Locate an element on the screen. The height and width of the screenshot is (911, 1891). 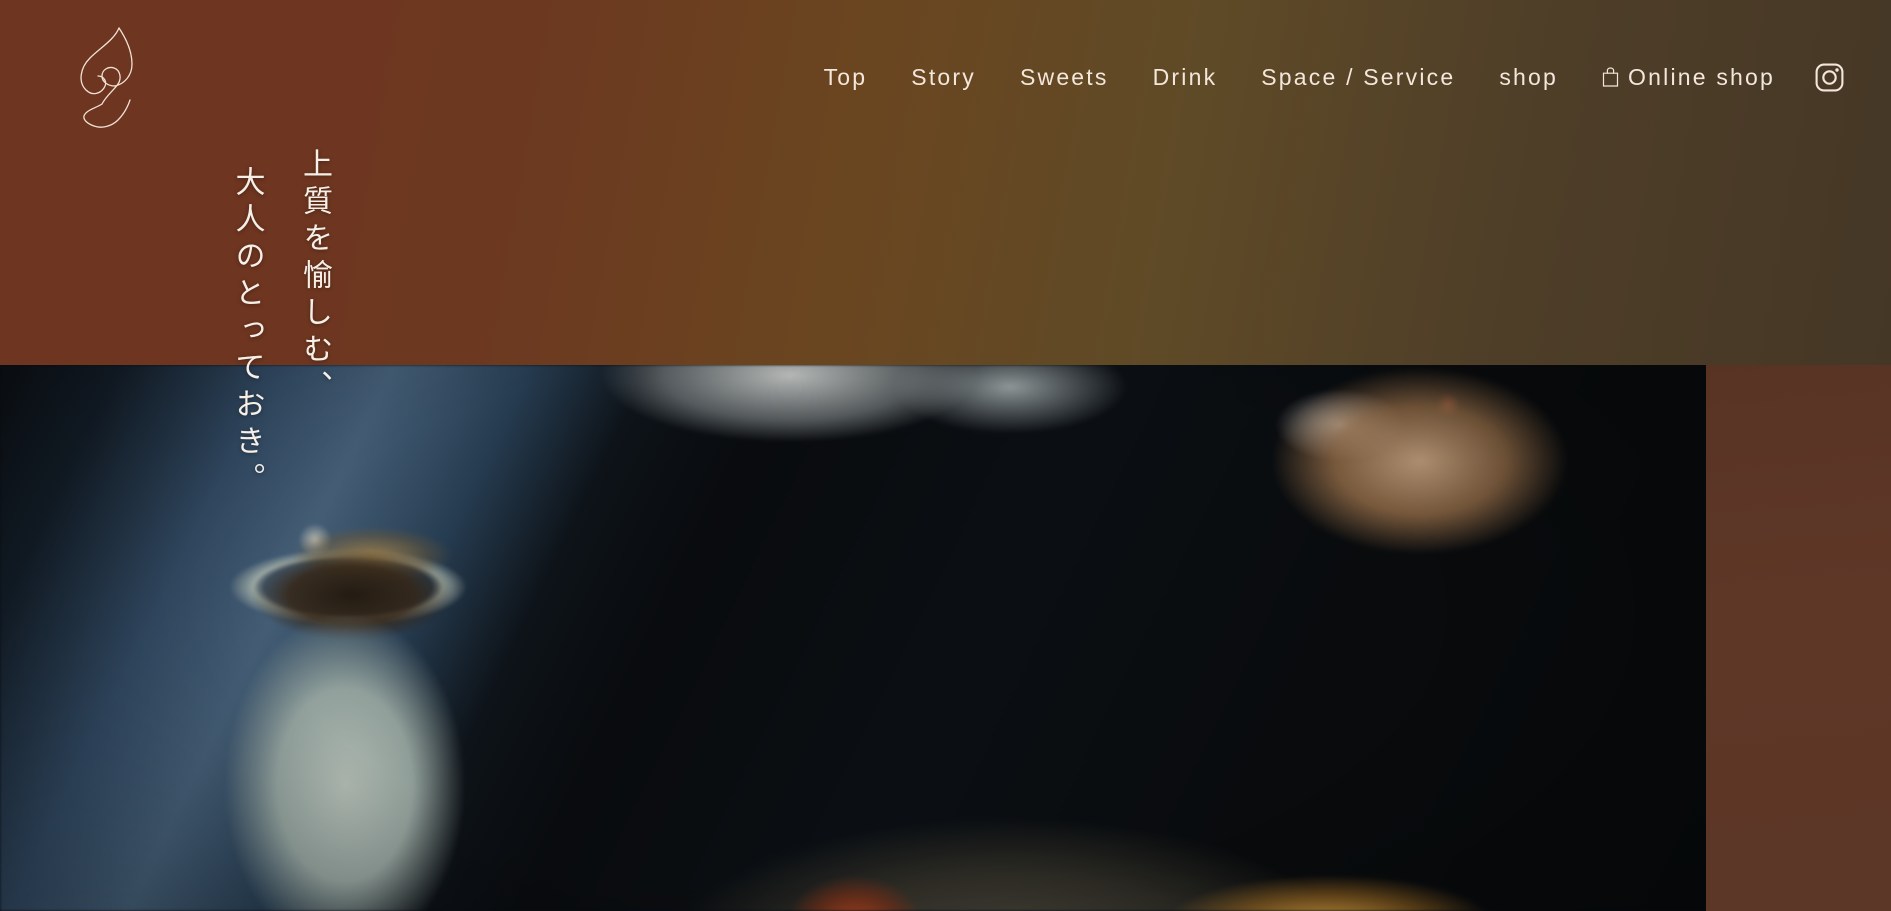
catchcopy-line-1: 上質を愉しむ、 is located at coordinates (314, 277).